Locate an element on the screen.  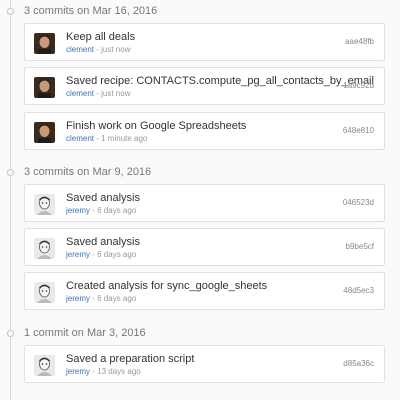
group-header: 1 commit on Mar 3, 2016 is located at coordinates (190, 334).